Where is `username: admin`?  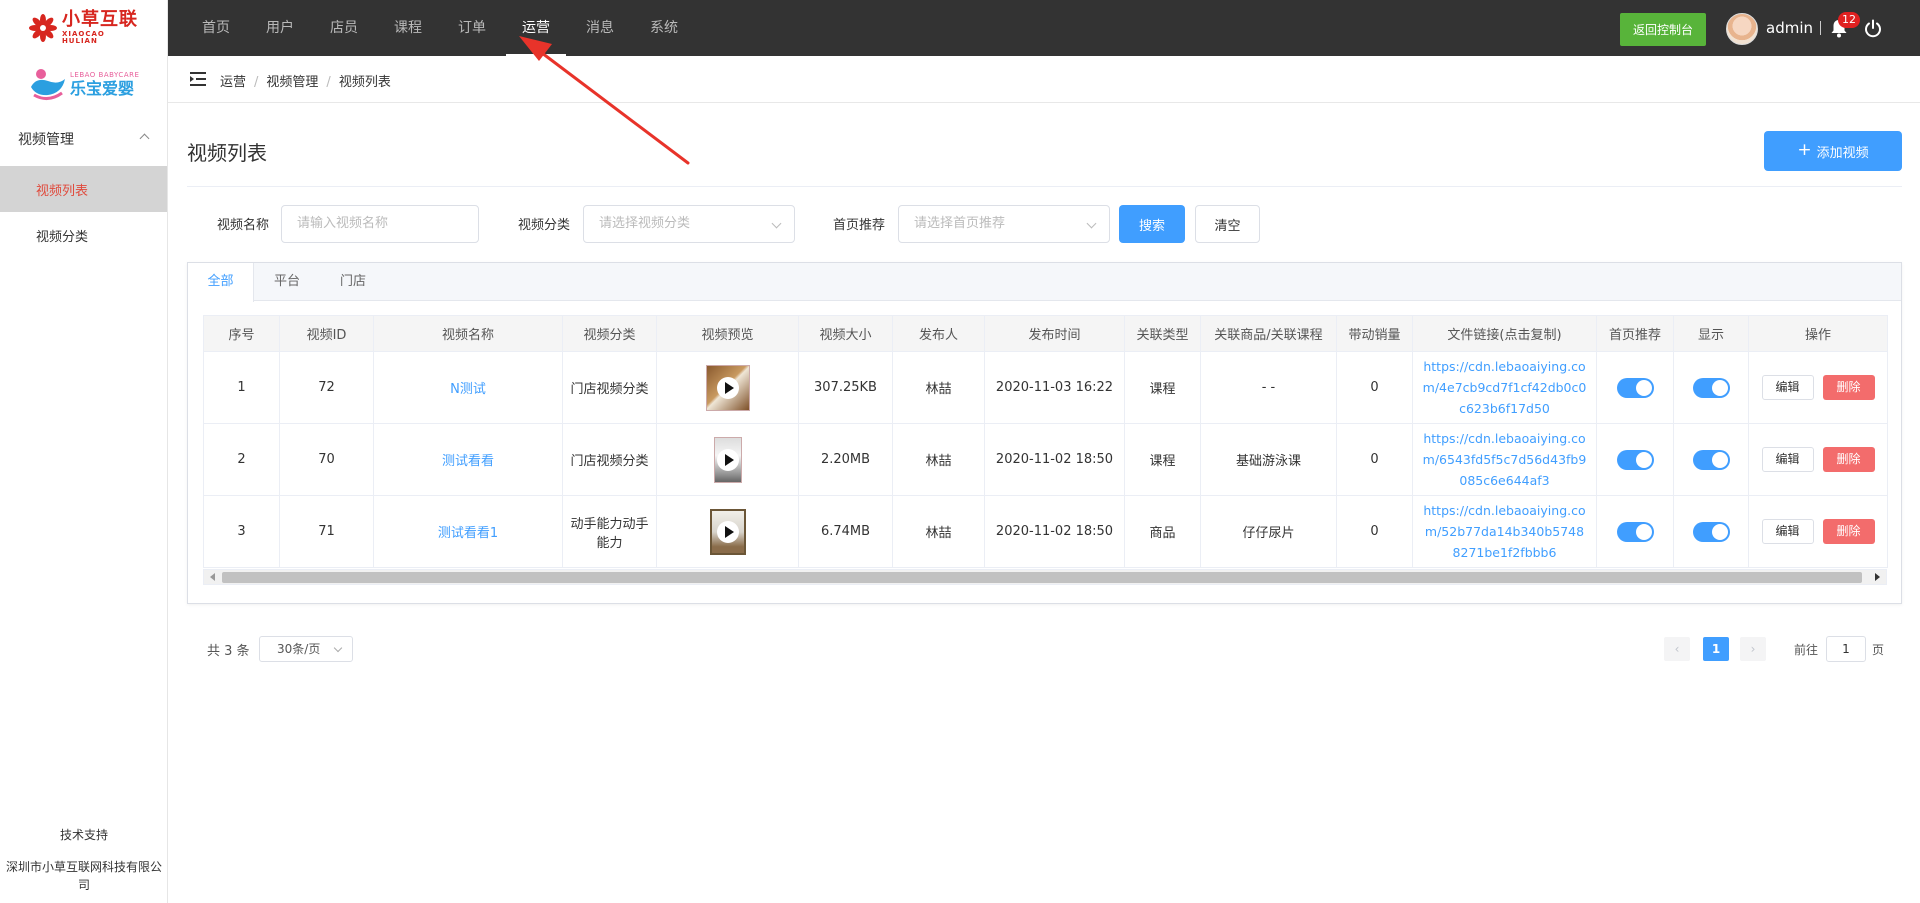 username: admin is located at coordinates (1789, 28).